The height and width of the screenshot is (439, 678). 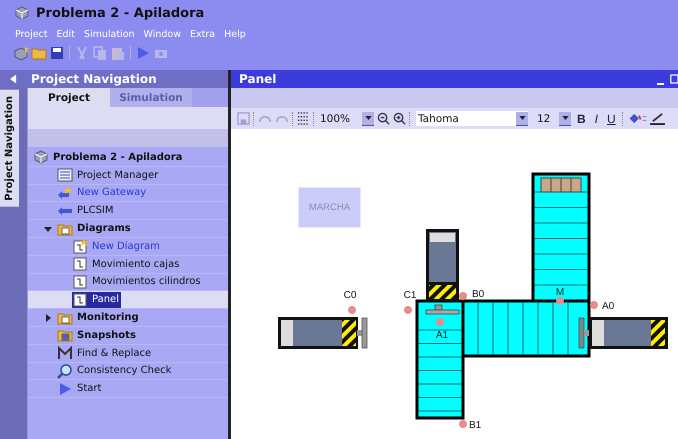 What do you see at coordinates (128, 300) in the screenshot?
I see `tree-item: Panel` at bounding box center [128, 300].